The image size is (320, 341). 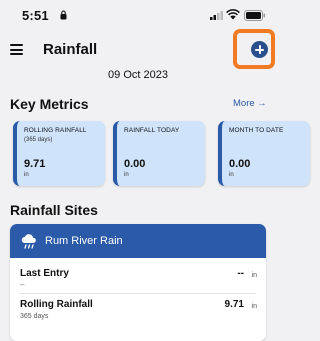 What do you see at coordinates (84, 241) in the screenshot?
I see `site-name: Rum River Rain` at bounding box center [84, 241].